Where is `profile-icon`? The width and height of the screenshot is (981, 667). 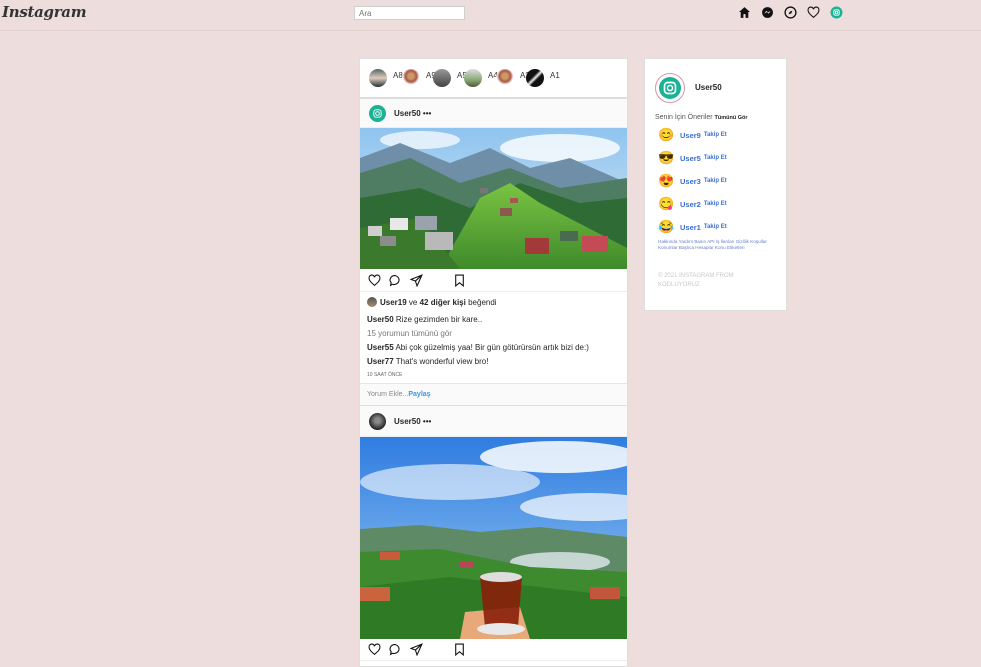
profile-icon is located at coordinates (836, 12).